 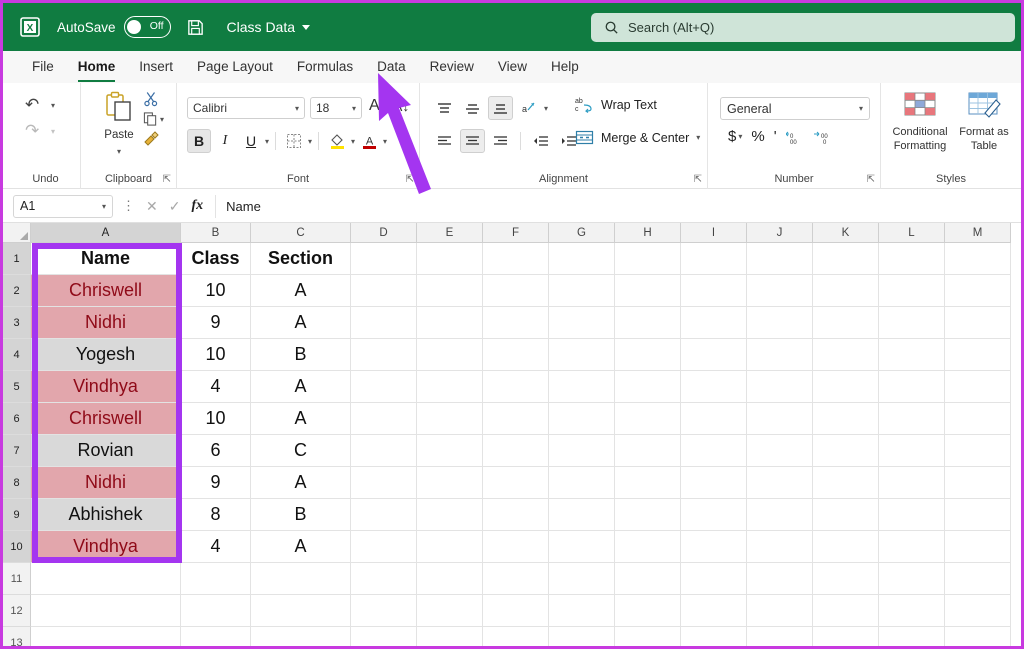 What do you see at coordinates (17, 547) in the screenshot?
I see `row-header-10: 10` at bounding box center [17, 547].